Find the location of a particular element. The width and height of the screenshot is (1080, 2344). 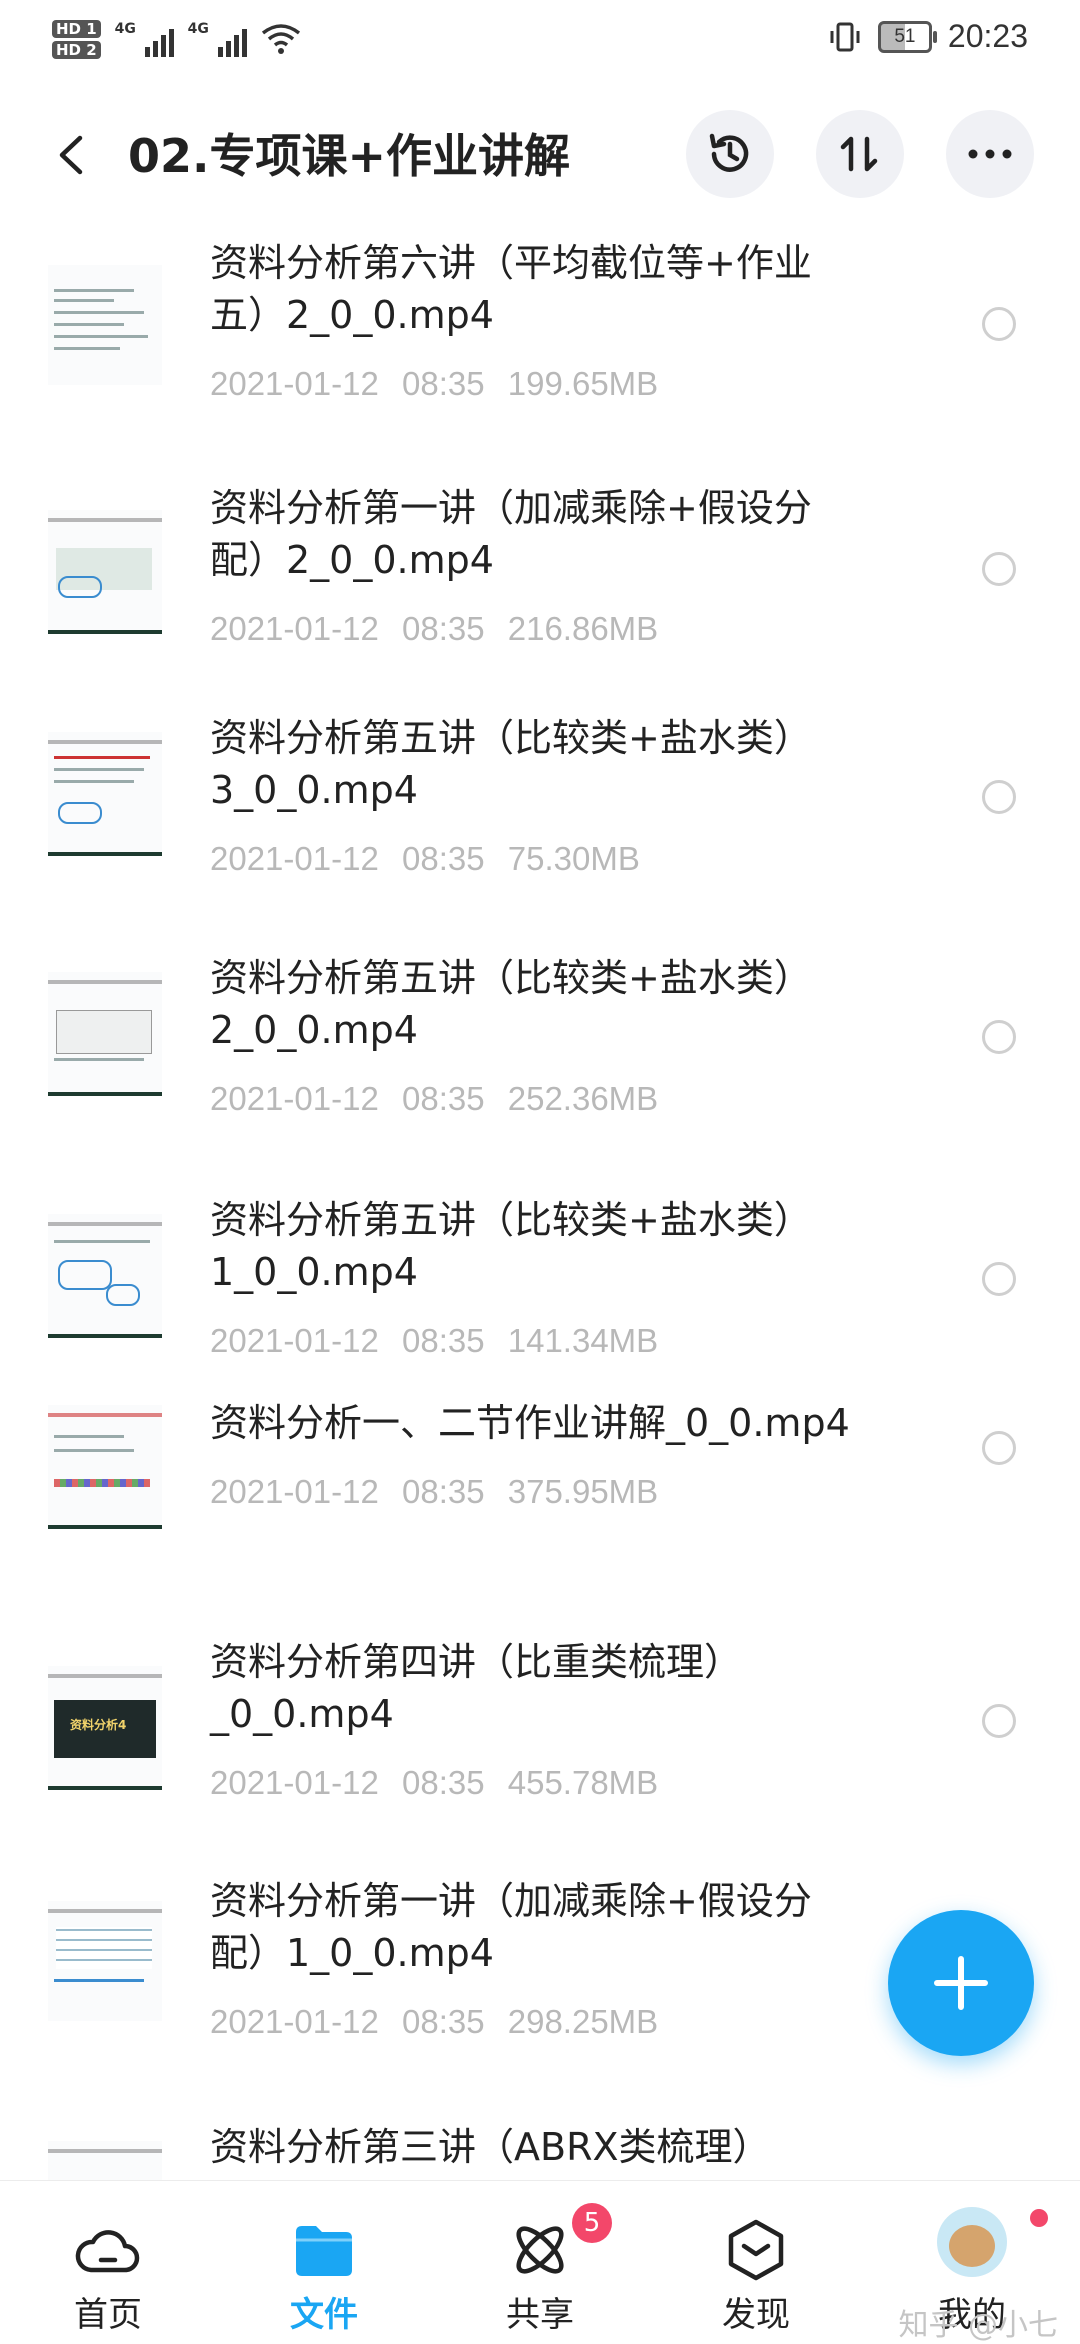

file-size: 199.65MB is located at coordinates (583, 383).